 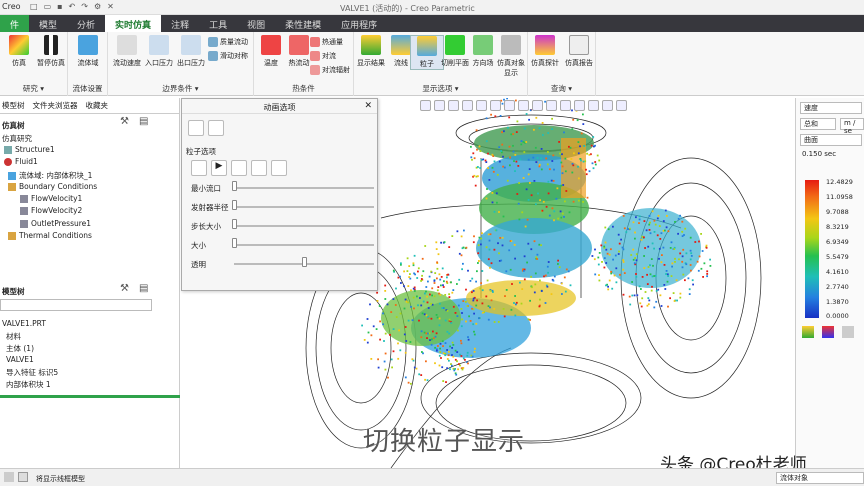 What do you see at coordinates (848, 332) in the screenshot?
I see `legend-options-icon` at bounding box center [848, 332].